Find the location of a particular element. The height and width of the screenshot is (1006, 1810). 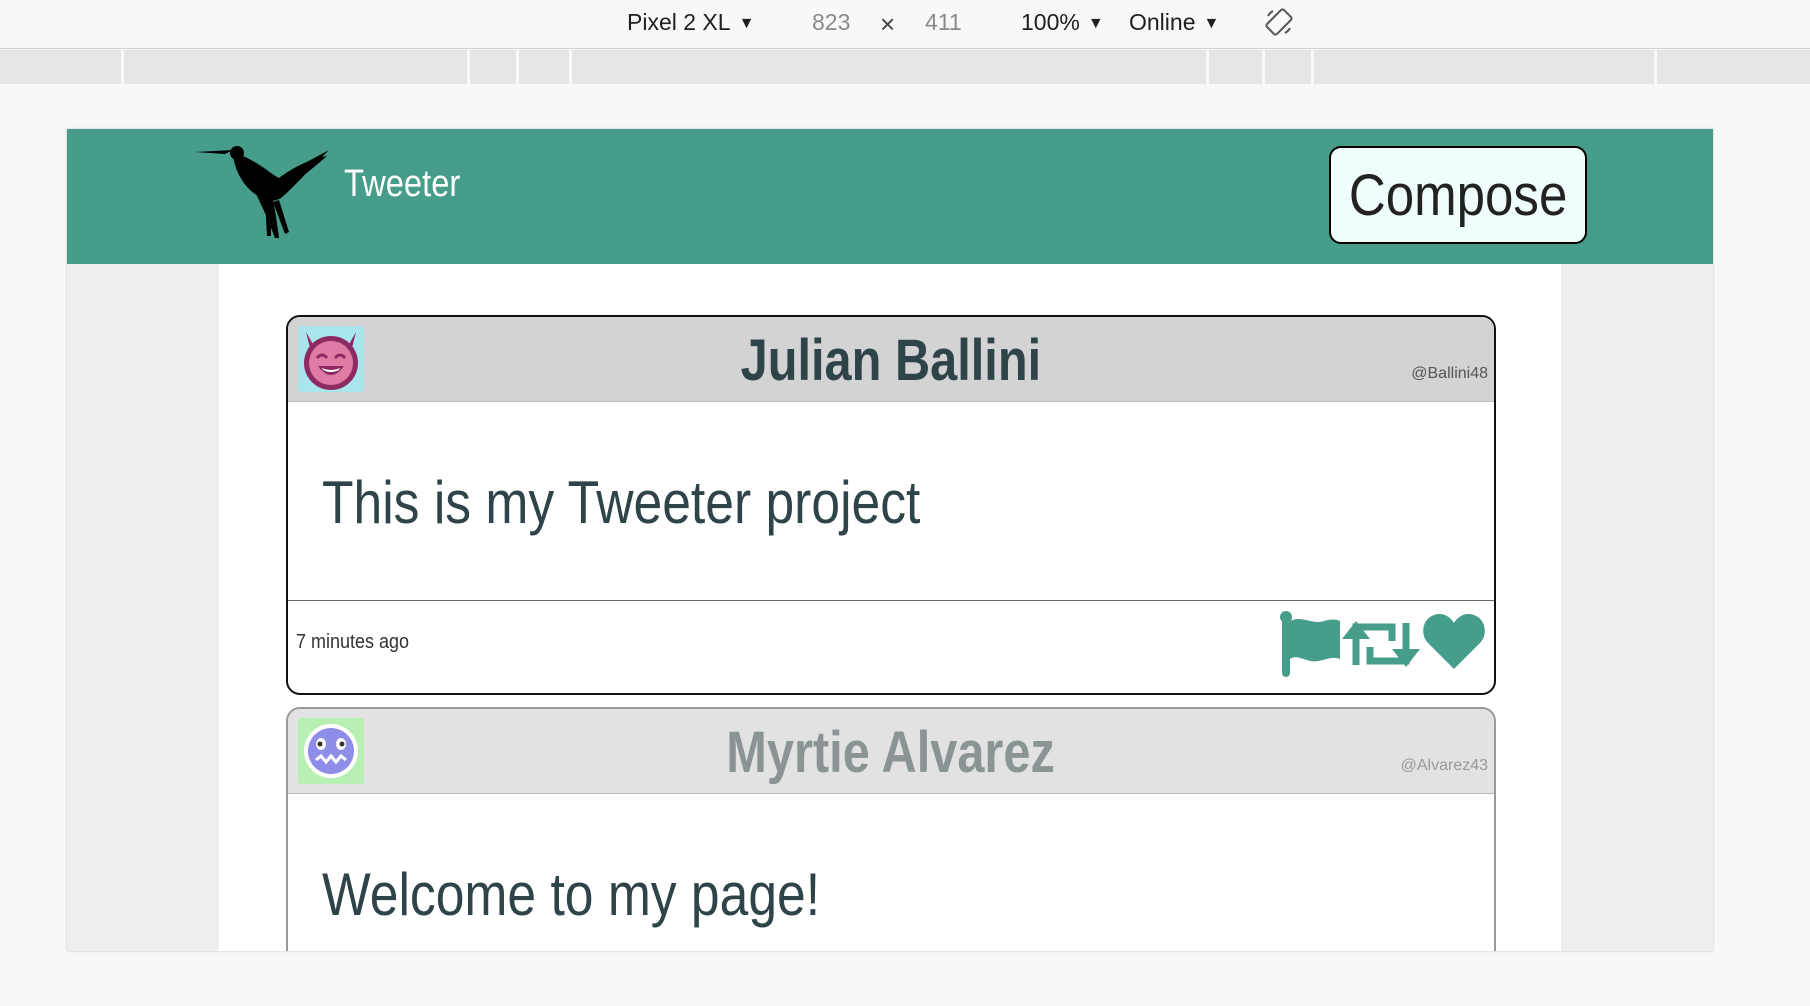

device-select: Pixel 2 XL ▼ is located at coordinates (690, 23).